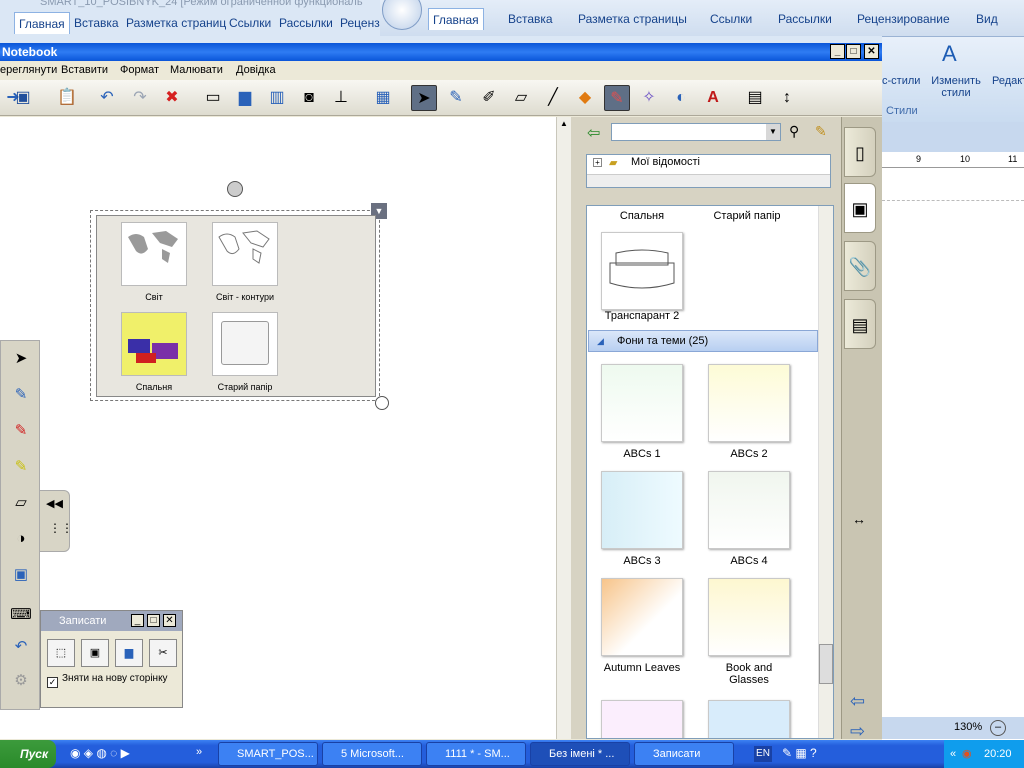 The height and width of the screenshot is (768, 1024). Describe the element at coordinates (901, 81) in the screenshot. I see `quick-styles-label: с-стили` at that location.